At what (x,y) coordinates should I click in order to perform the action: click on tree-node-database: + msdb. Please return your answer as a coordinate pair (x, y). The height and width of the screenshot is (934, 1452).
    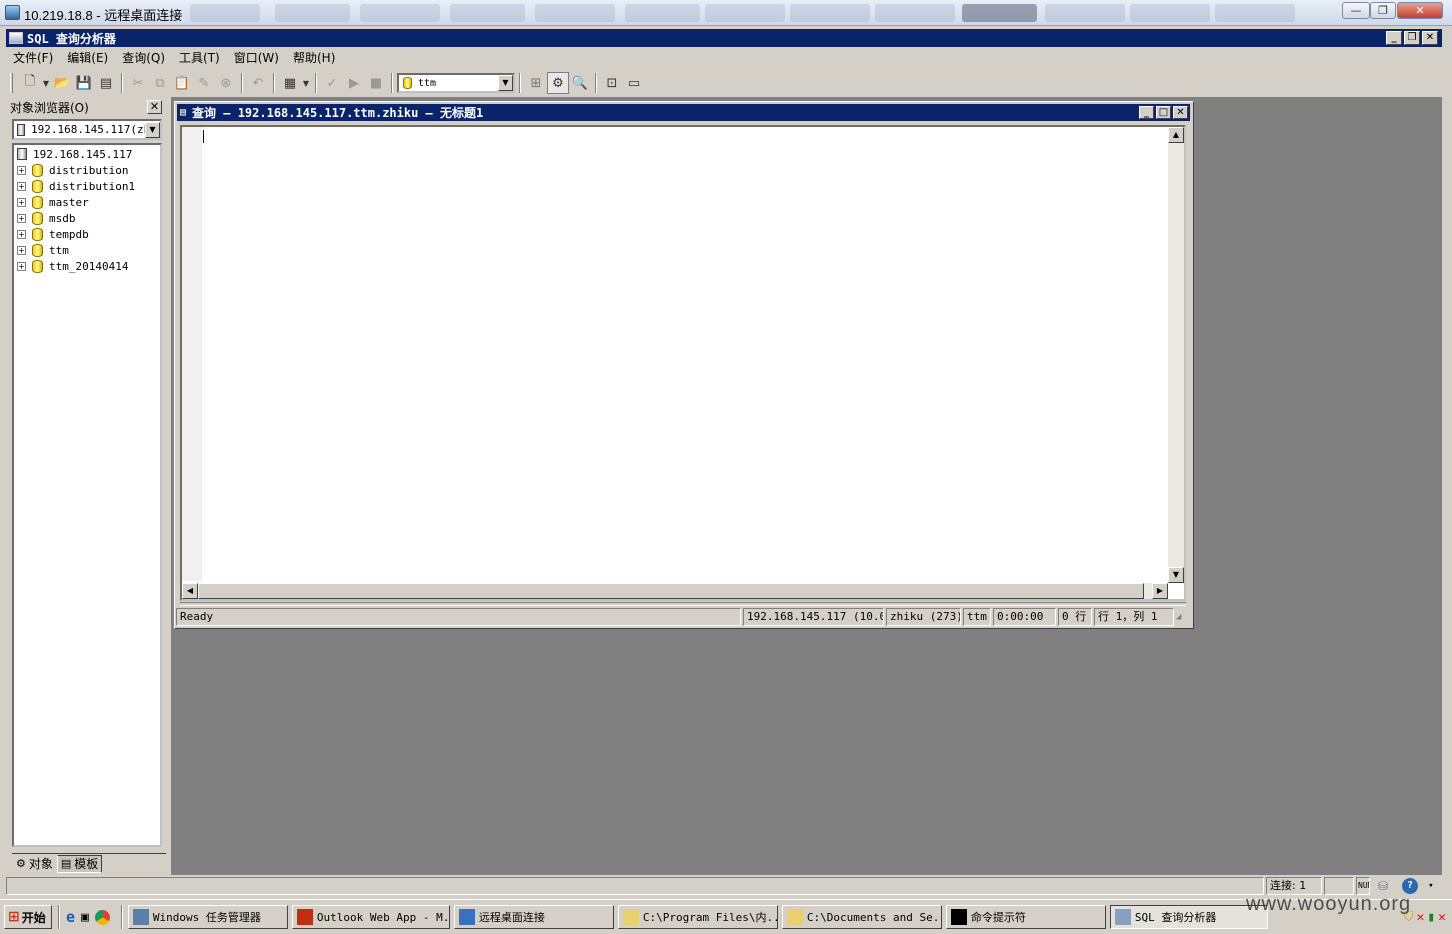
    Looking at the image, I should click on (88, 218).